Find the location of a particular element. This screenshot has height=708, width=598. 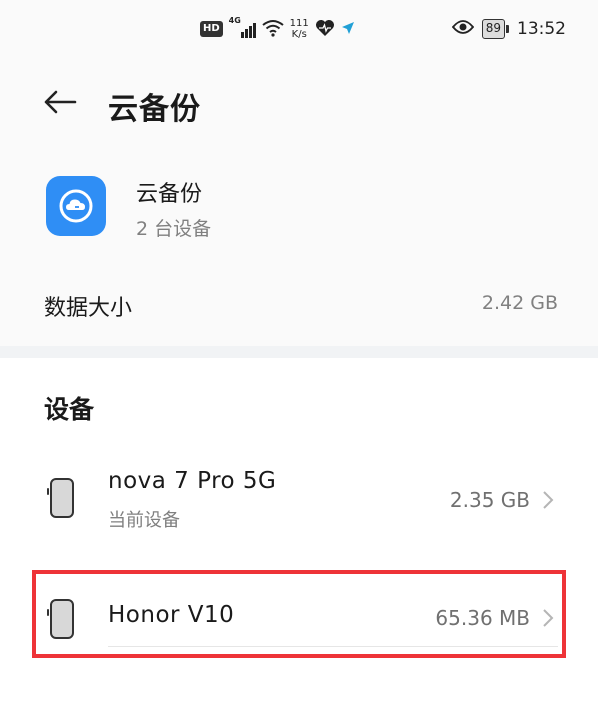

health-heart-icon is located at coordinates (325, 29).